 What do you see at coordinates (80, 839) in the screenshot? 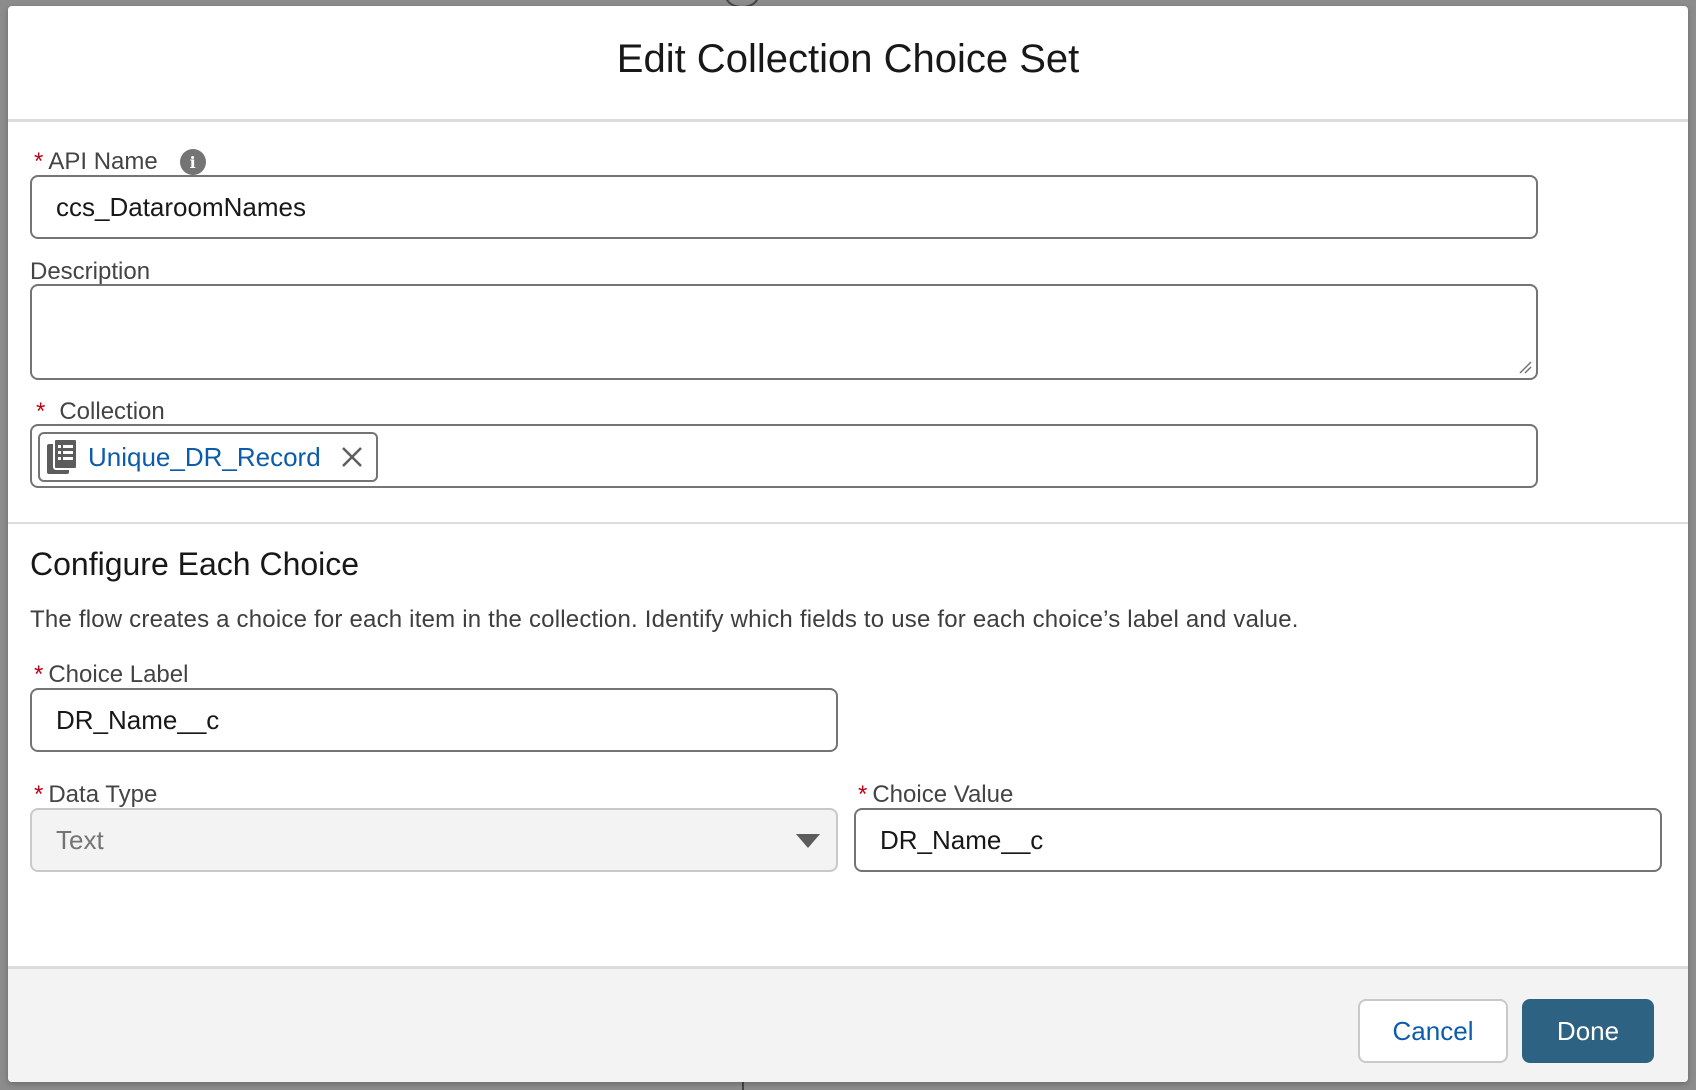
I see `data-type-value: Text` at bounding box center [80, 839].